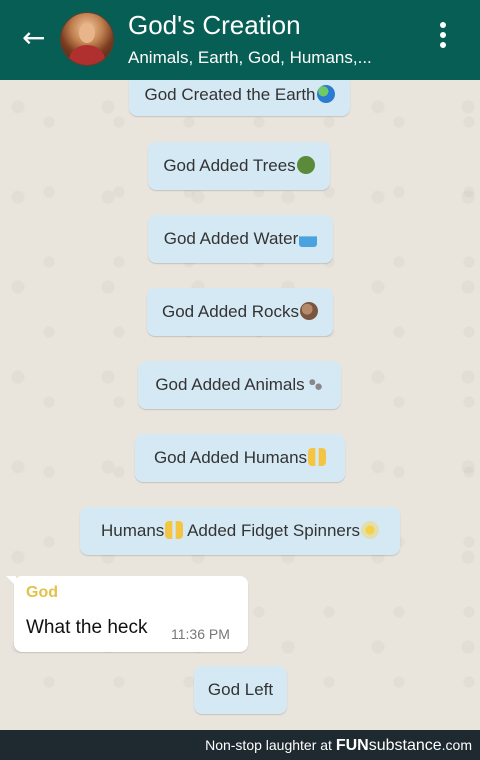  I want to click on system-message-text: God Added Humans, so click(230, 457).